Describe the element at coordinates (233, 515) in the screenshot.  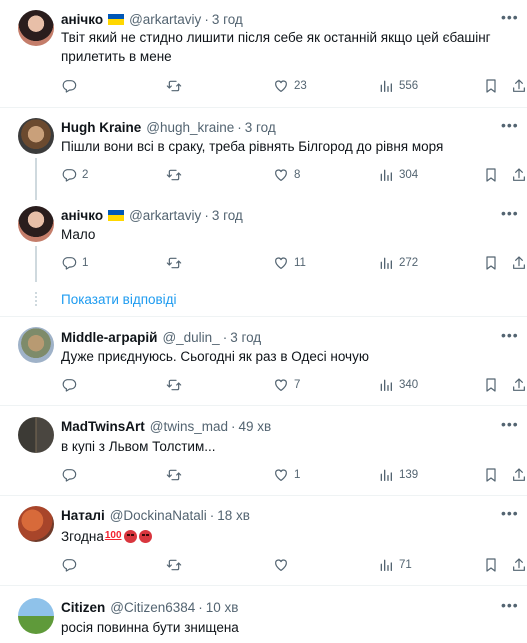
I see `timestamp: 18 хв` at that location.